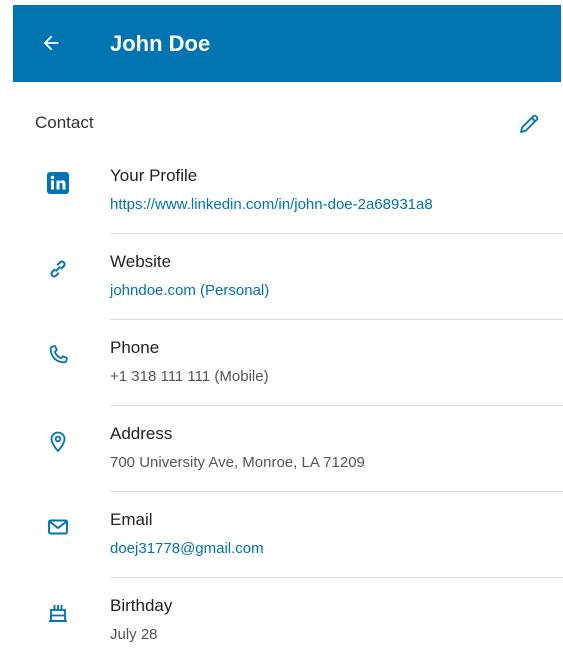 This screenshot has width=563, height=667. I want to click on contact-item-phone: Phone +1 318 111 111 (Mobile), so click(281, 363).